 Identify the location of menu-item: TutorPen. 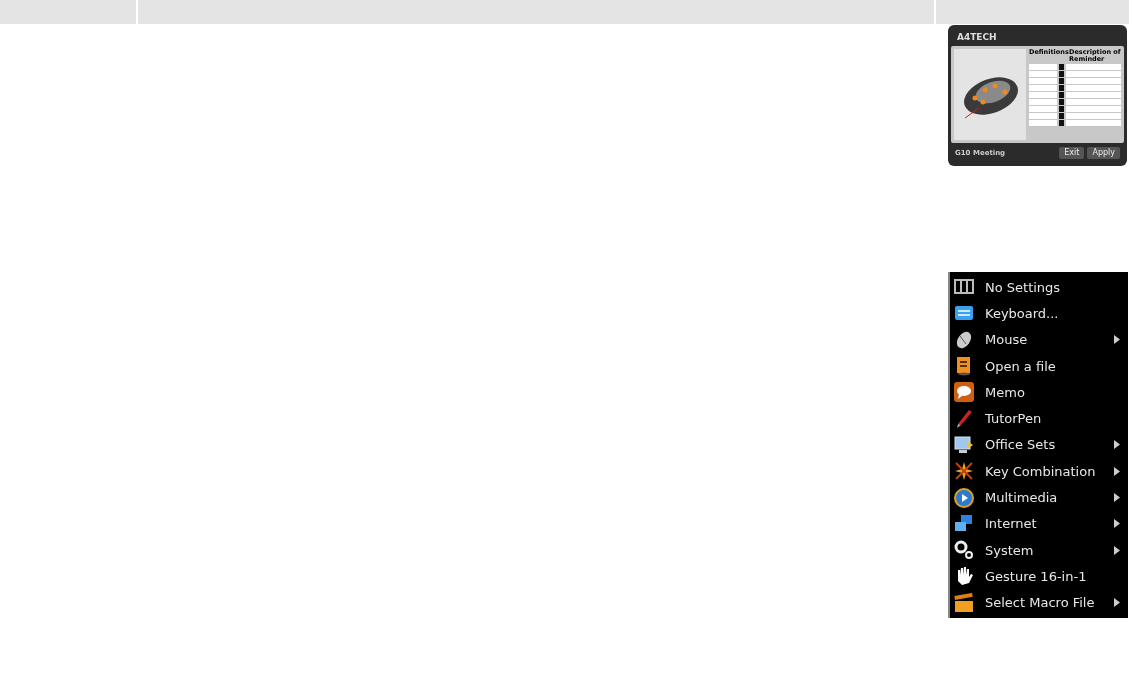
(1039, 418).